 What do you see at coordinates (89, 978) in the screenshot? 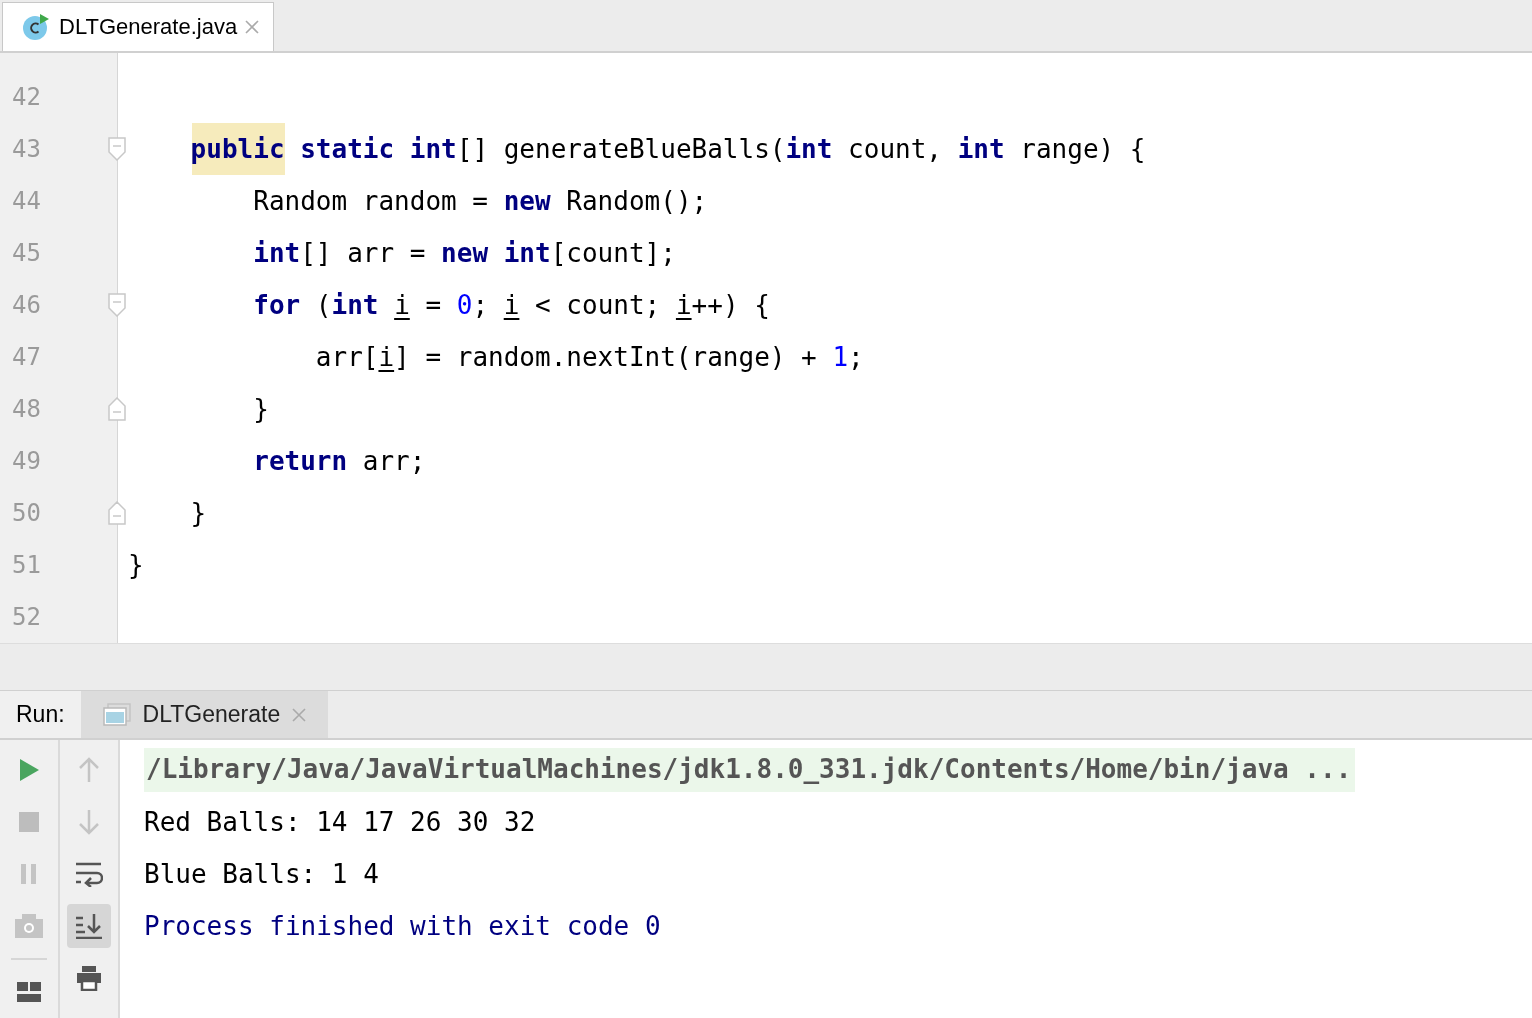
I see `printer-icon` at bounding box center [89, 978].